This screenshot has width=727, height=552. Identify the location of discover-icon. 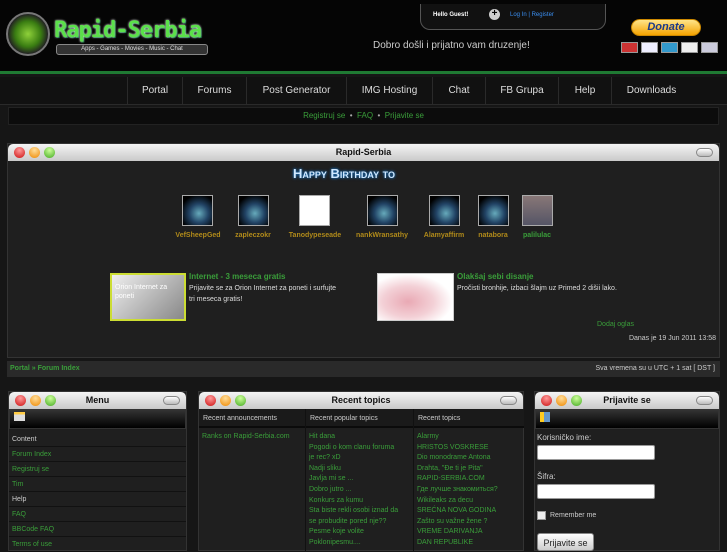
(689, 47).